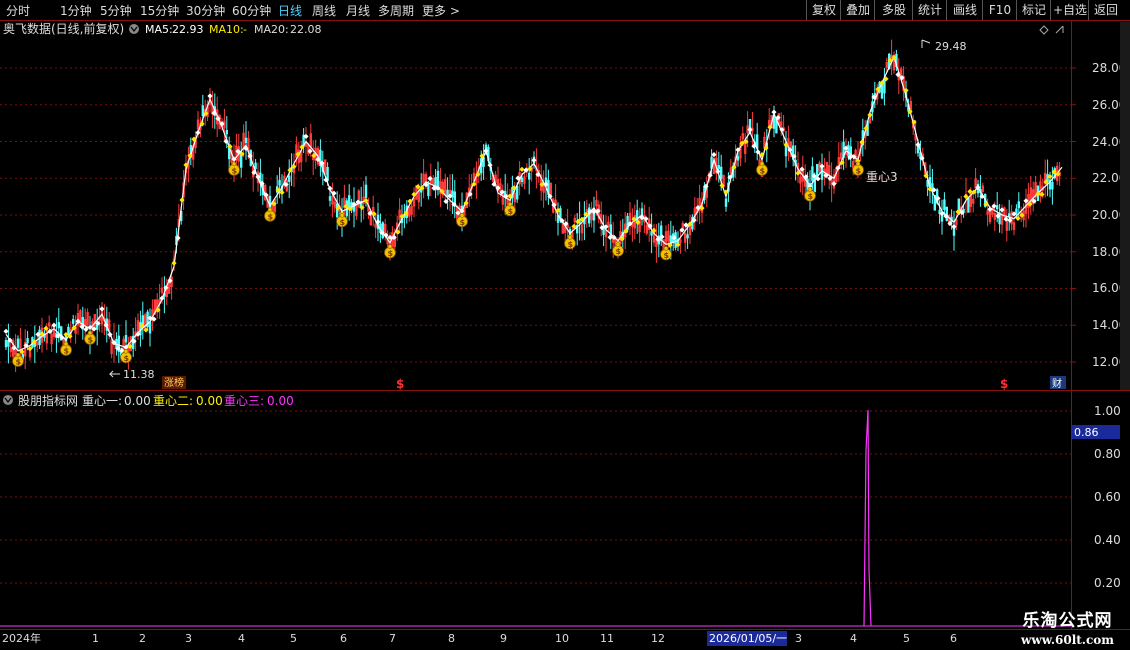 The width and height of the screenshot is (1130, 650). Describe the element at coordinates (21, 638) in the screenshot. I see `time-label: 2024年` at that location.